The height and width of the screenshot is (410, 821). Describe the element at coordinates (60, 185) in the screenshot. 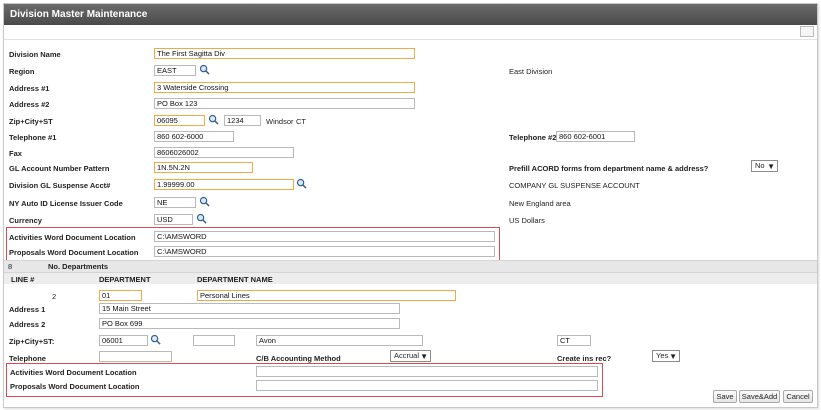

I see `suspense-label: Division GL Suspense Acct#` at that location.